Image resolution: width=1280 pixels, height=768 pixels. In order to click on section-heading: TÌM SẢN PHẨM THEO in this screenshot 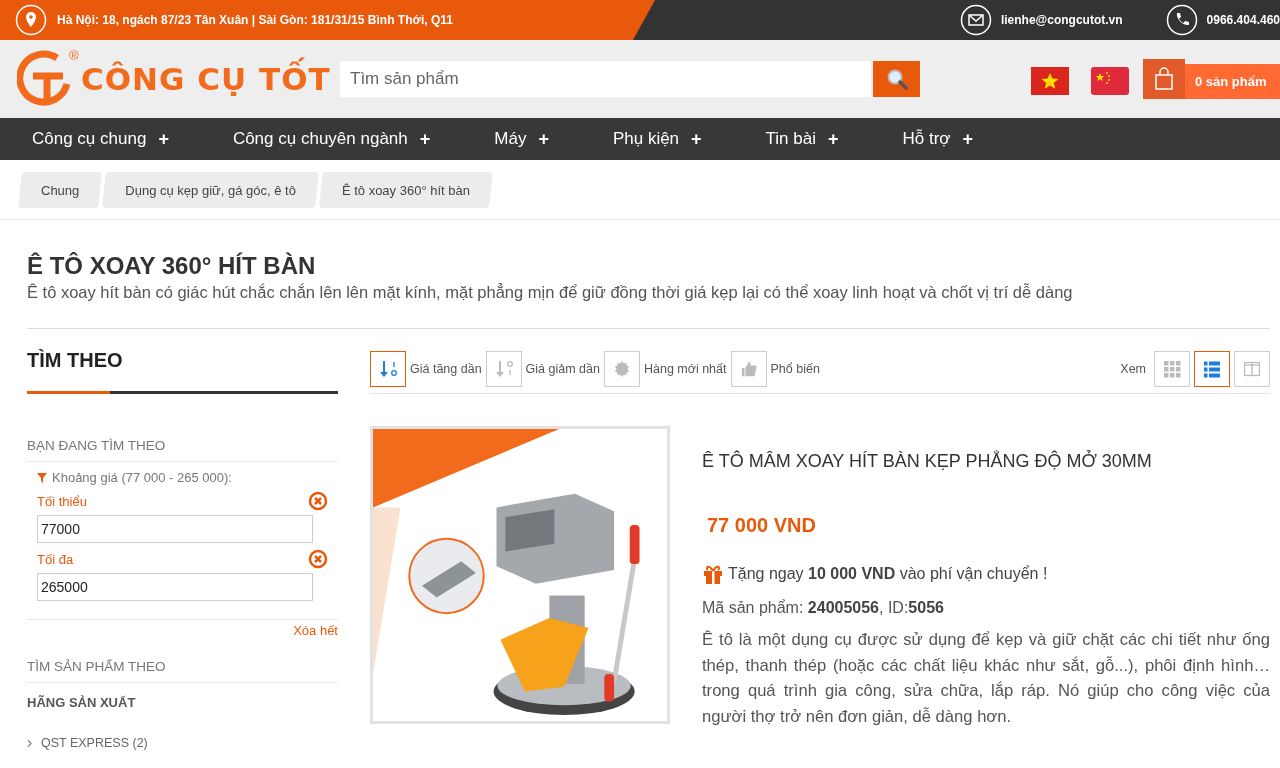, I will do `click(182, 671)`.